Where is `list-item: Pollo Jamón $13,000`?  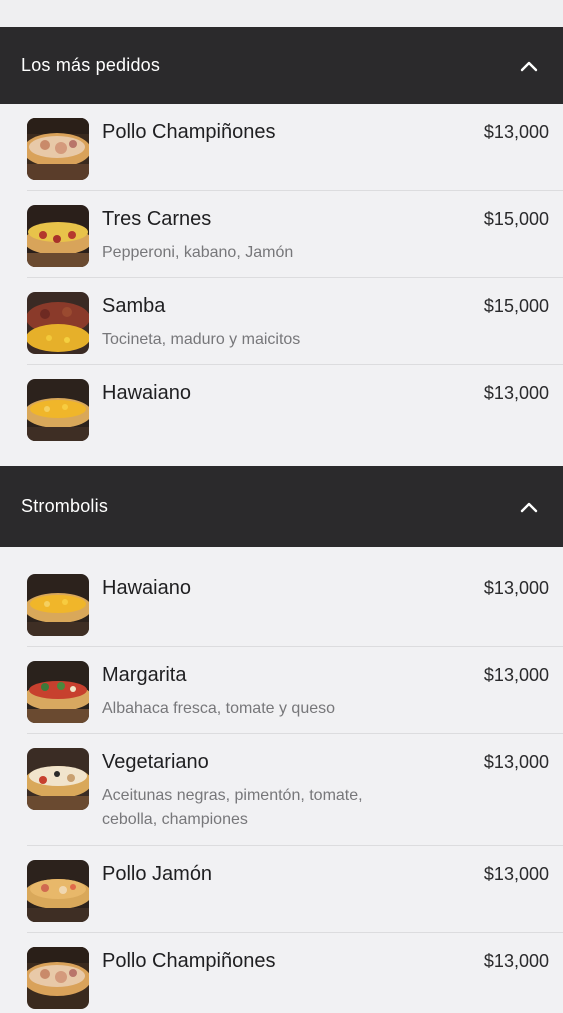
list-item: Pollo Jamón $13,000 is located at coordinates (281, 889).